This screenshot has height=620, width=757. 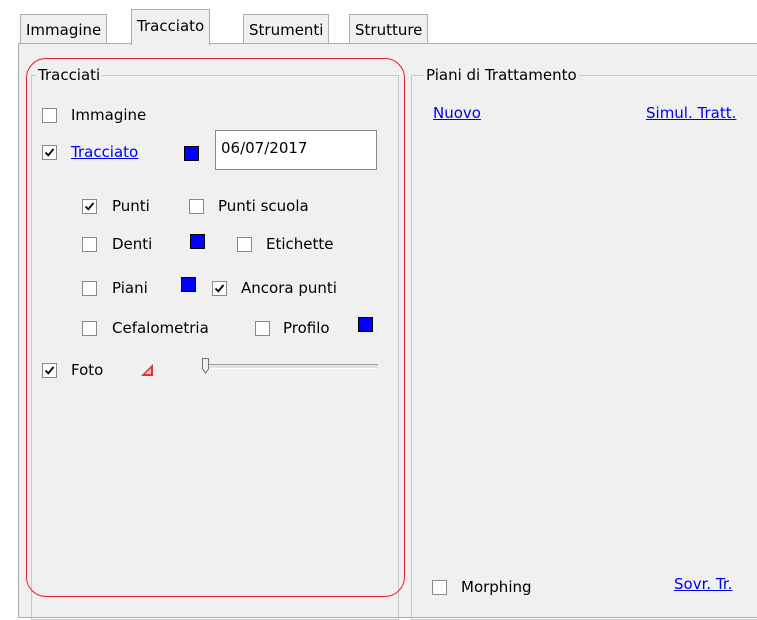 What do you see at coordinates (87, 370) in the screenshot?
I see `foto-label: Foto` at bounding box center [87, 370].